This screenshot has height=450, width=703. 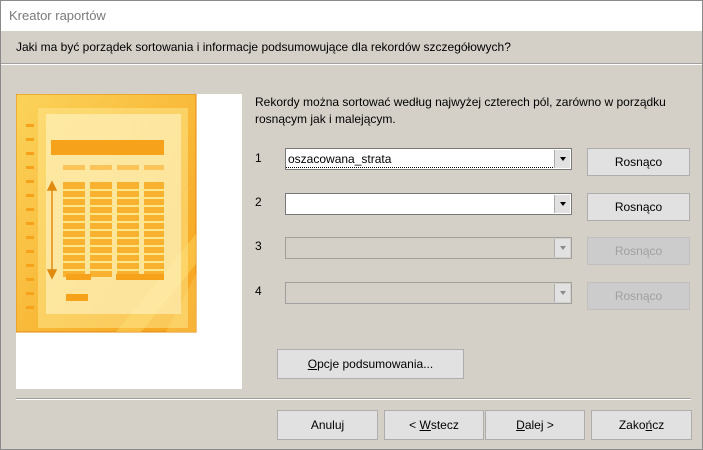 What do you see at coordinates (658, 425) in the screenshot?
I see `finish-button-label: cz` at bounding box center [658, 425].